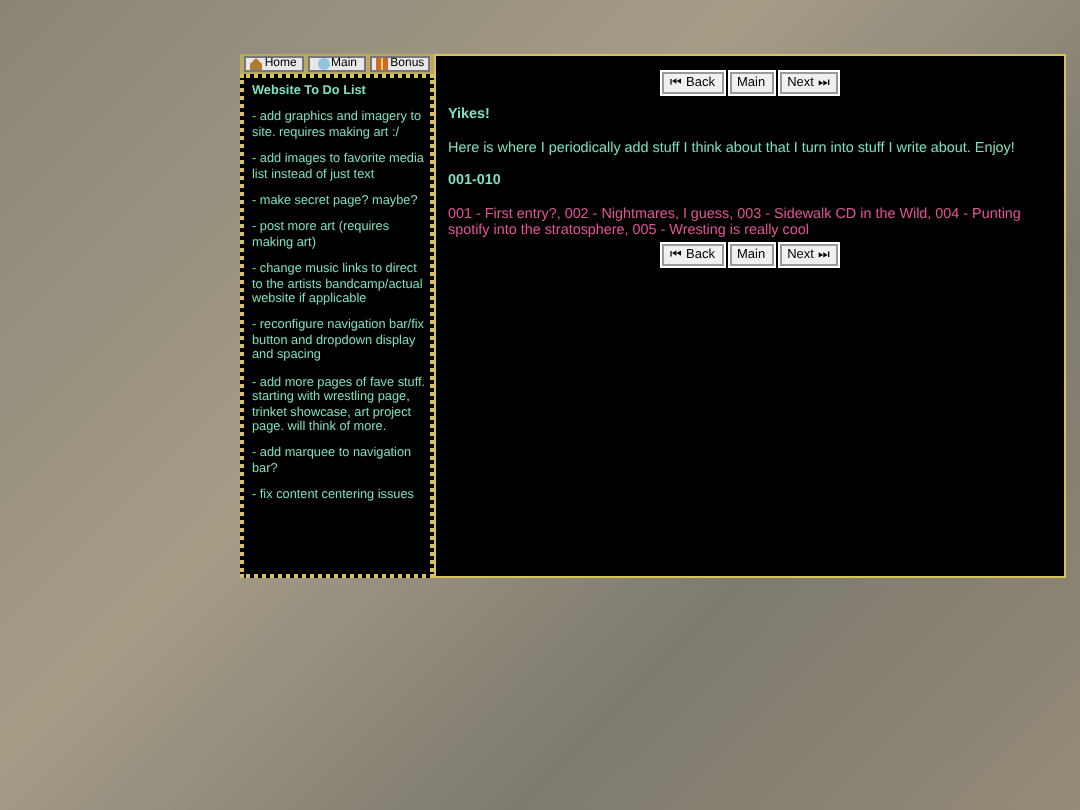 This screenshot has height=810, width=1080. I want to click on gift-icon, so click(382, 64).